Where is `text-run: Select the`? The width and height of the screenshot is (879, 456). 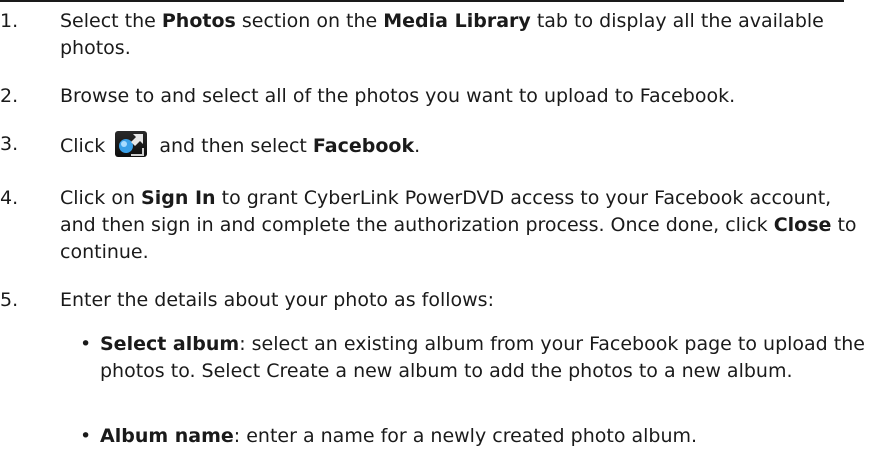 text-run: Select the is located at coordinates (111, 21).